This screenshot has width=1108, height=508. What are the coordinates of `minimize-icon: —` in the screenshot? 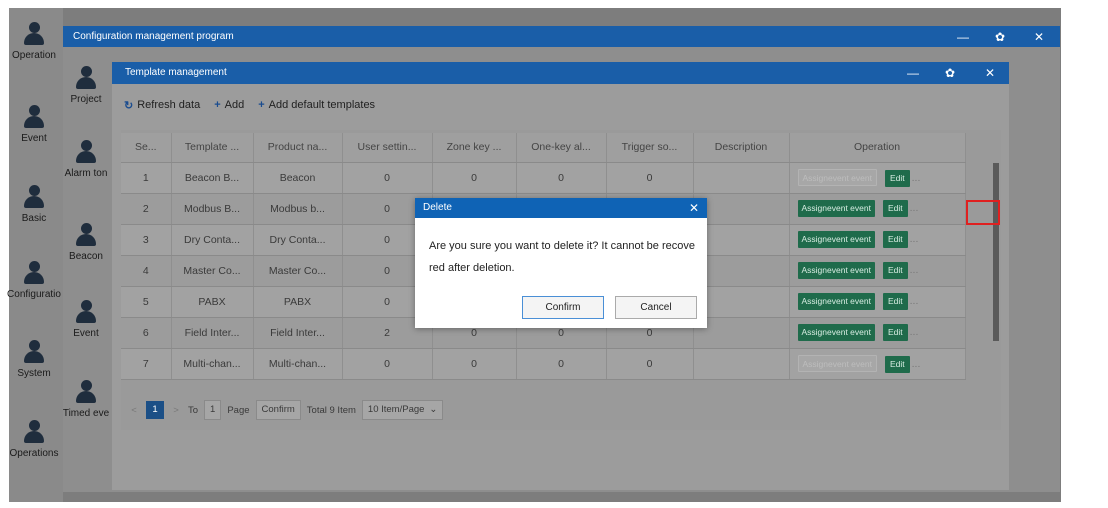 It's located at (963, 37).